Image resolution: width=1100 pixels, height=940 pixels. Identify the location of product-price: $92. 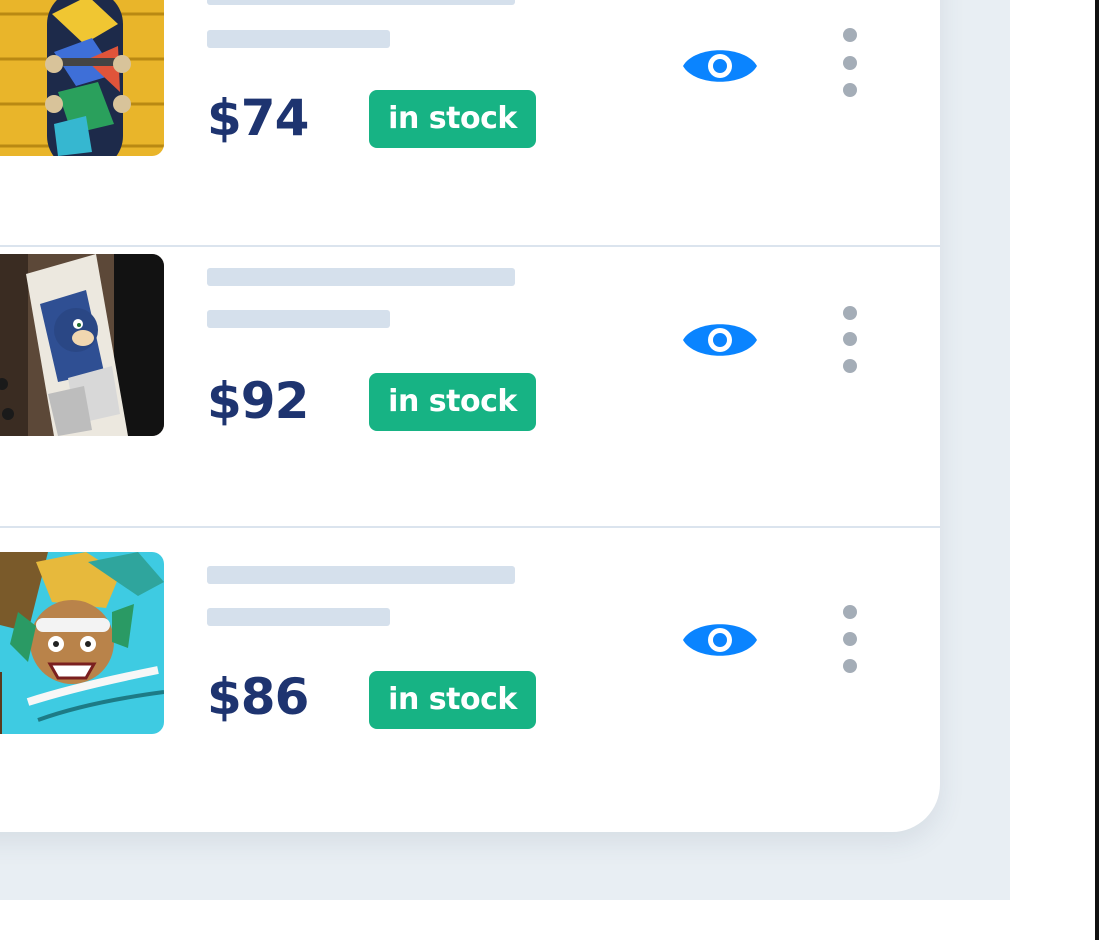
(258, 401).